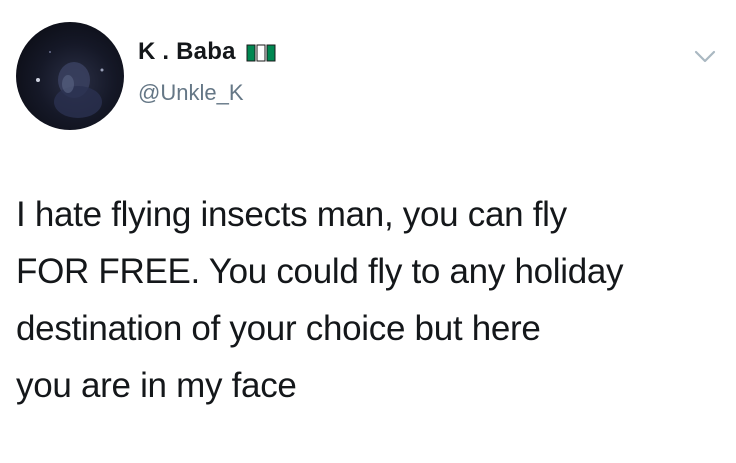 Image resolution: width=736 pixels, height=463 pixels. I want to click on chevron-down-icon, so click(705, 57).